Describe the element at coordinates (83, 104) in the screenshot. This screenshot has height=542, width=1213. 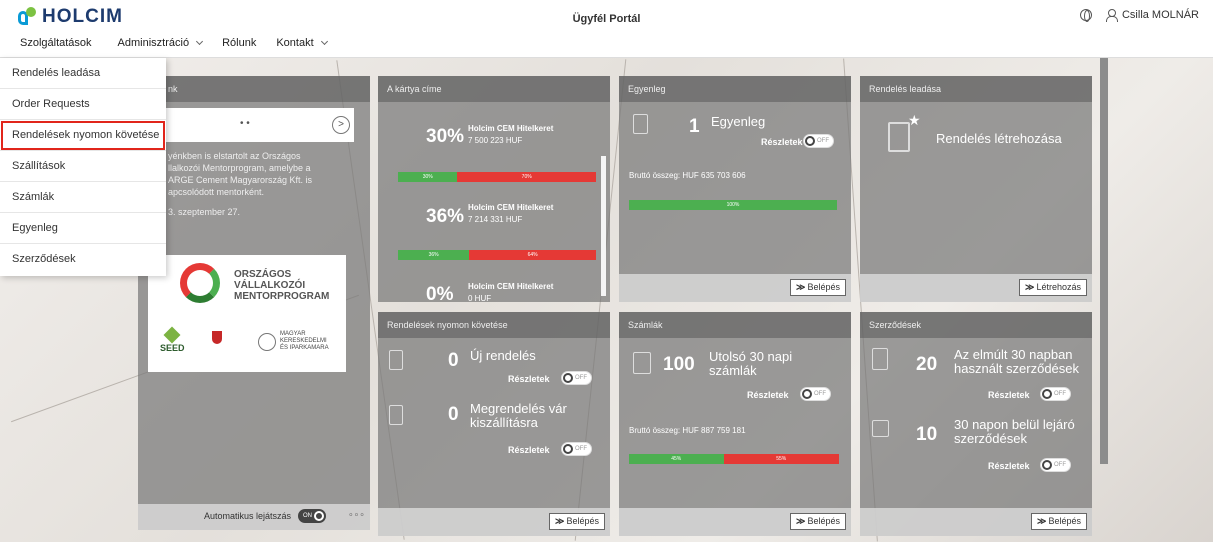
I see `menu-item-order-requests: Order Requests` at that location.